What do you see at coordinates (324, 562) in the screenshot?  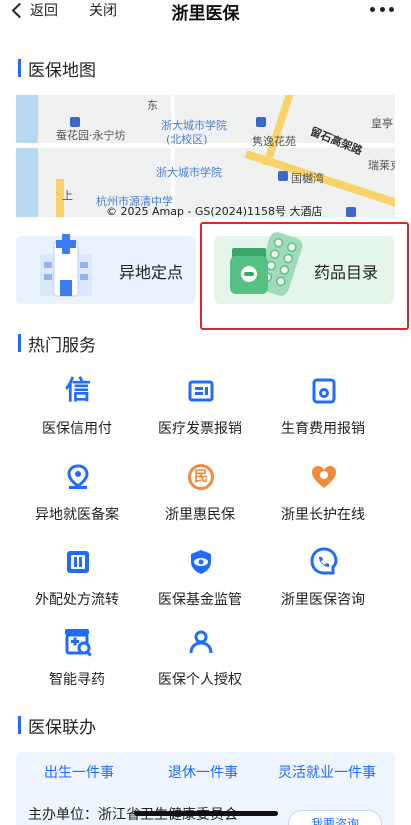 I see `phone-icon` at bounding box center [324, 562].